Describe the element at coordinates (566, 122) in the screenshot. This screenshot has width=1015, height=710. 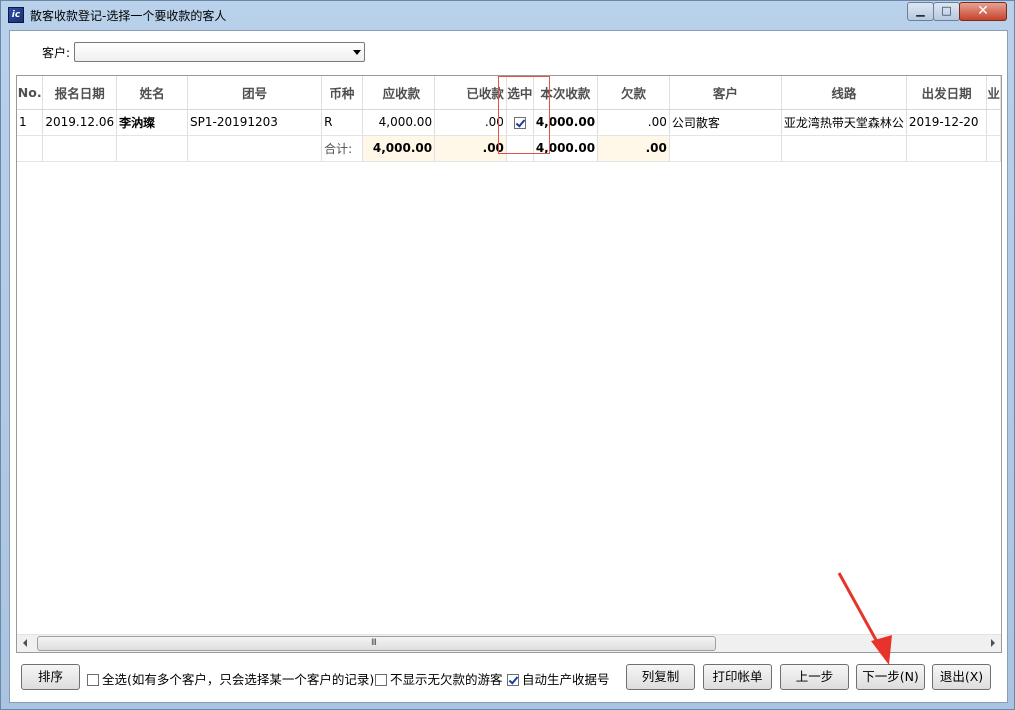
I see `cell-this-payment: 4,000.00` at that location.